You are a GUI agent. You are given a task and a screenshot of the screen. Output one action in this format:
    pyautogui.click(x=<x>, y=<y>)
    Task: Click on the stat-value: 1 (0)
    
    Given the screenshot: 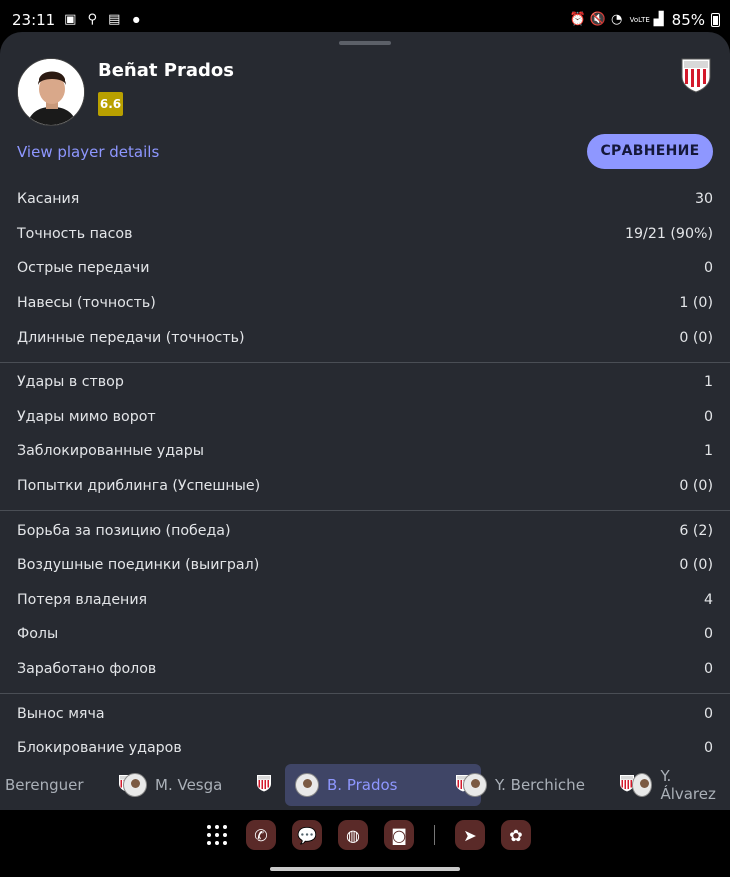 What is the action you would take?
    pyautogui.click(x=696, y=303)
    